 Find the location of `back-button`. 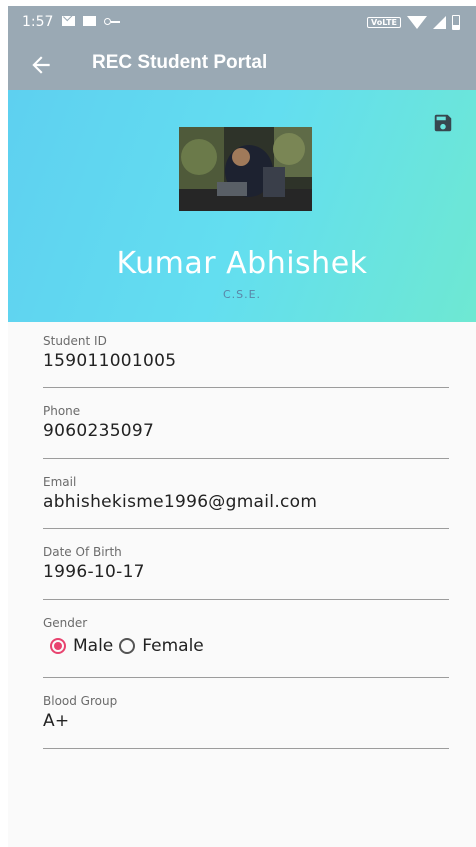

back-button is located at coordinates (41, 65).